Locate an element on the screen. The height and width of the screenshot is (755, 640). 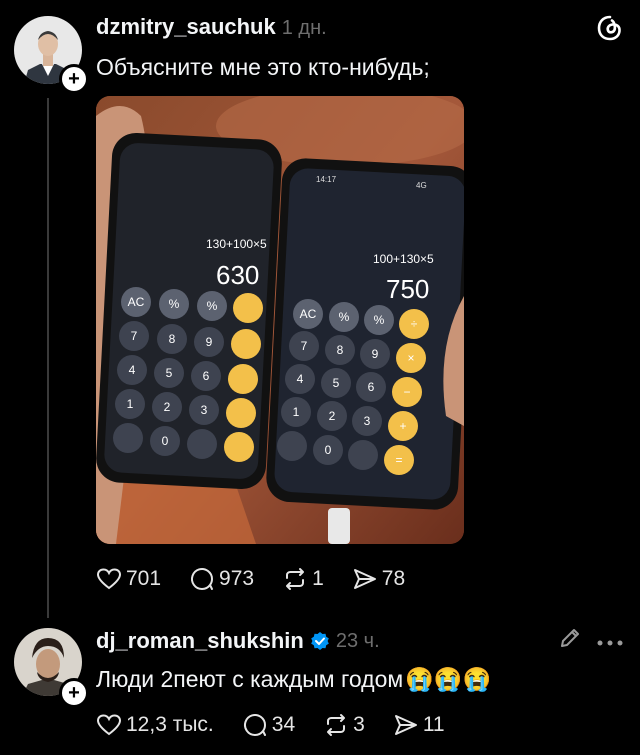
like-count: 701 is located at coordinates (144, 578).